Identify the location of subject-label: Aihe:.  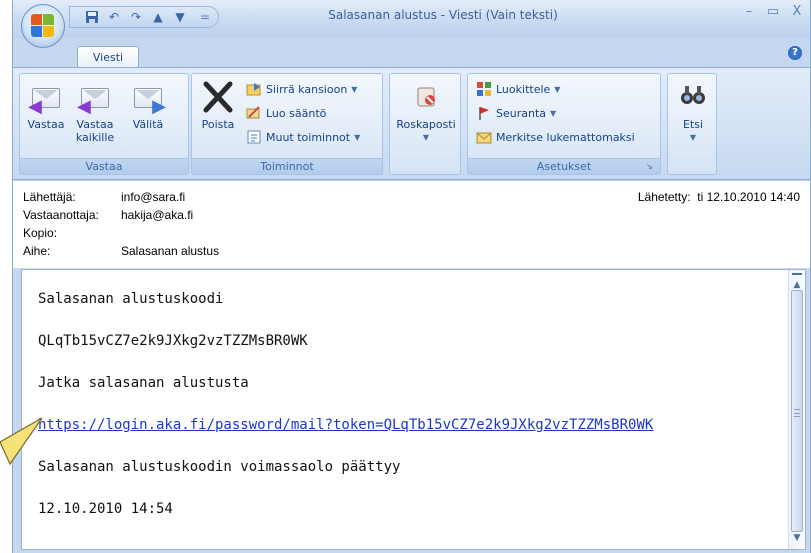
(37, 251).